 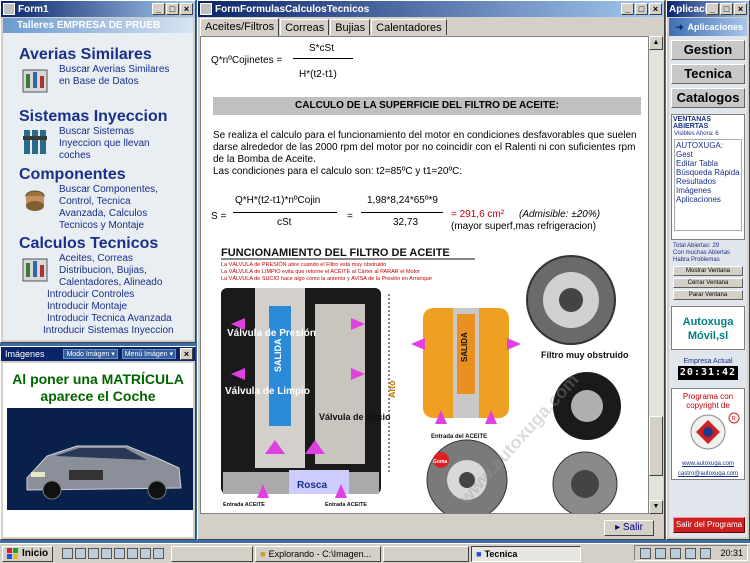 I want to click on database-icon, so click(x=35, y=81).